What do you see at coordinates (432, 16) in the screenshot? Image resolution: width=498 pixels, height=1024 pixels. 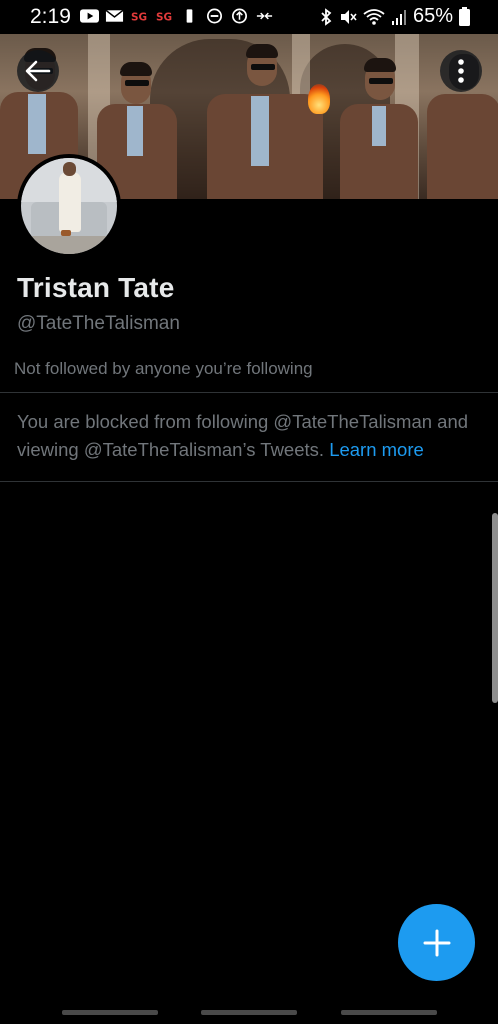 I see `battery-percent: 65%` at bounding box center [432, 16].